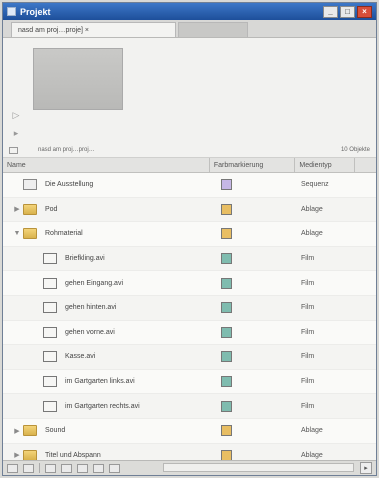 This screenshot has height=478, width=379. What do you see at coordinates (189, 11) in the screenshot?
I see `title-bar: Projekt _ □ ×` at bounding box center [189, 11].